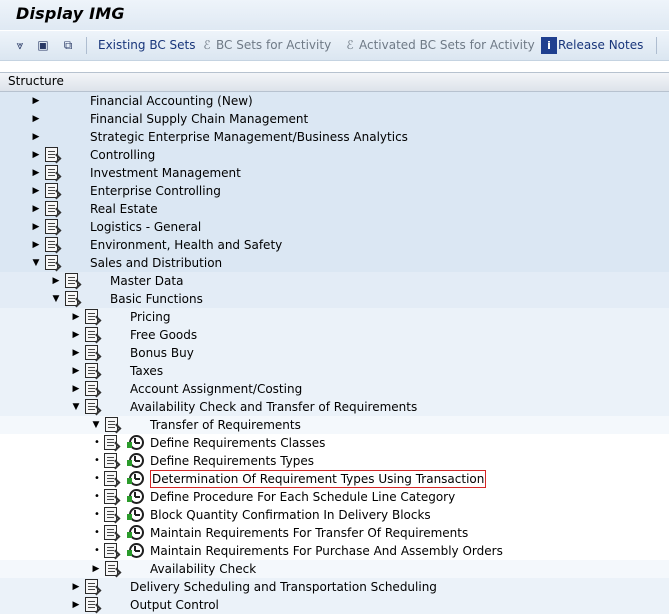 Image resolution: width=669 pixels, height=614 pixels. What do you see at coordinates (334, 263) in the screenshot?
I see `tree-node: ▼ Sales and Distribution` at bounding box center [334, 263].